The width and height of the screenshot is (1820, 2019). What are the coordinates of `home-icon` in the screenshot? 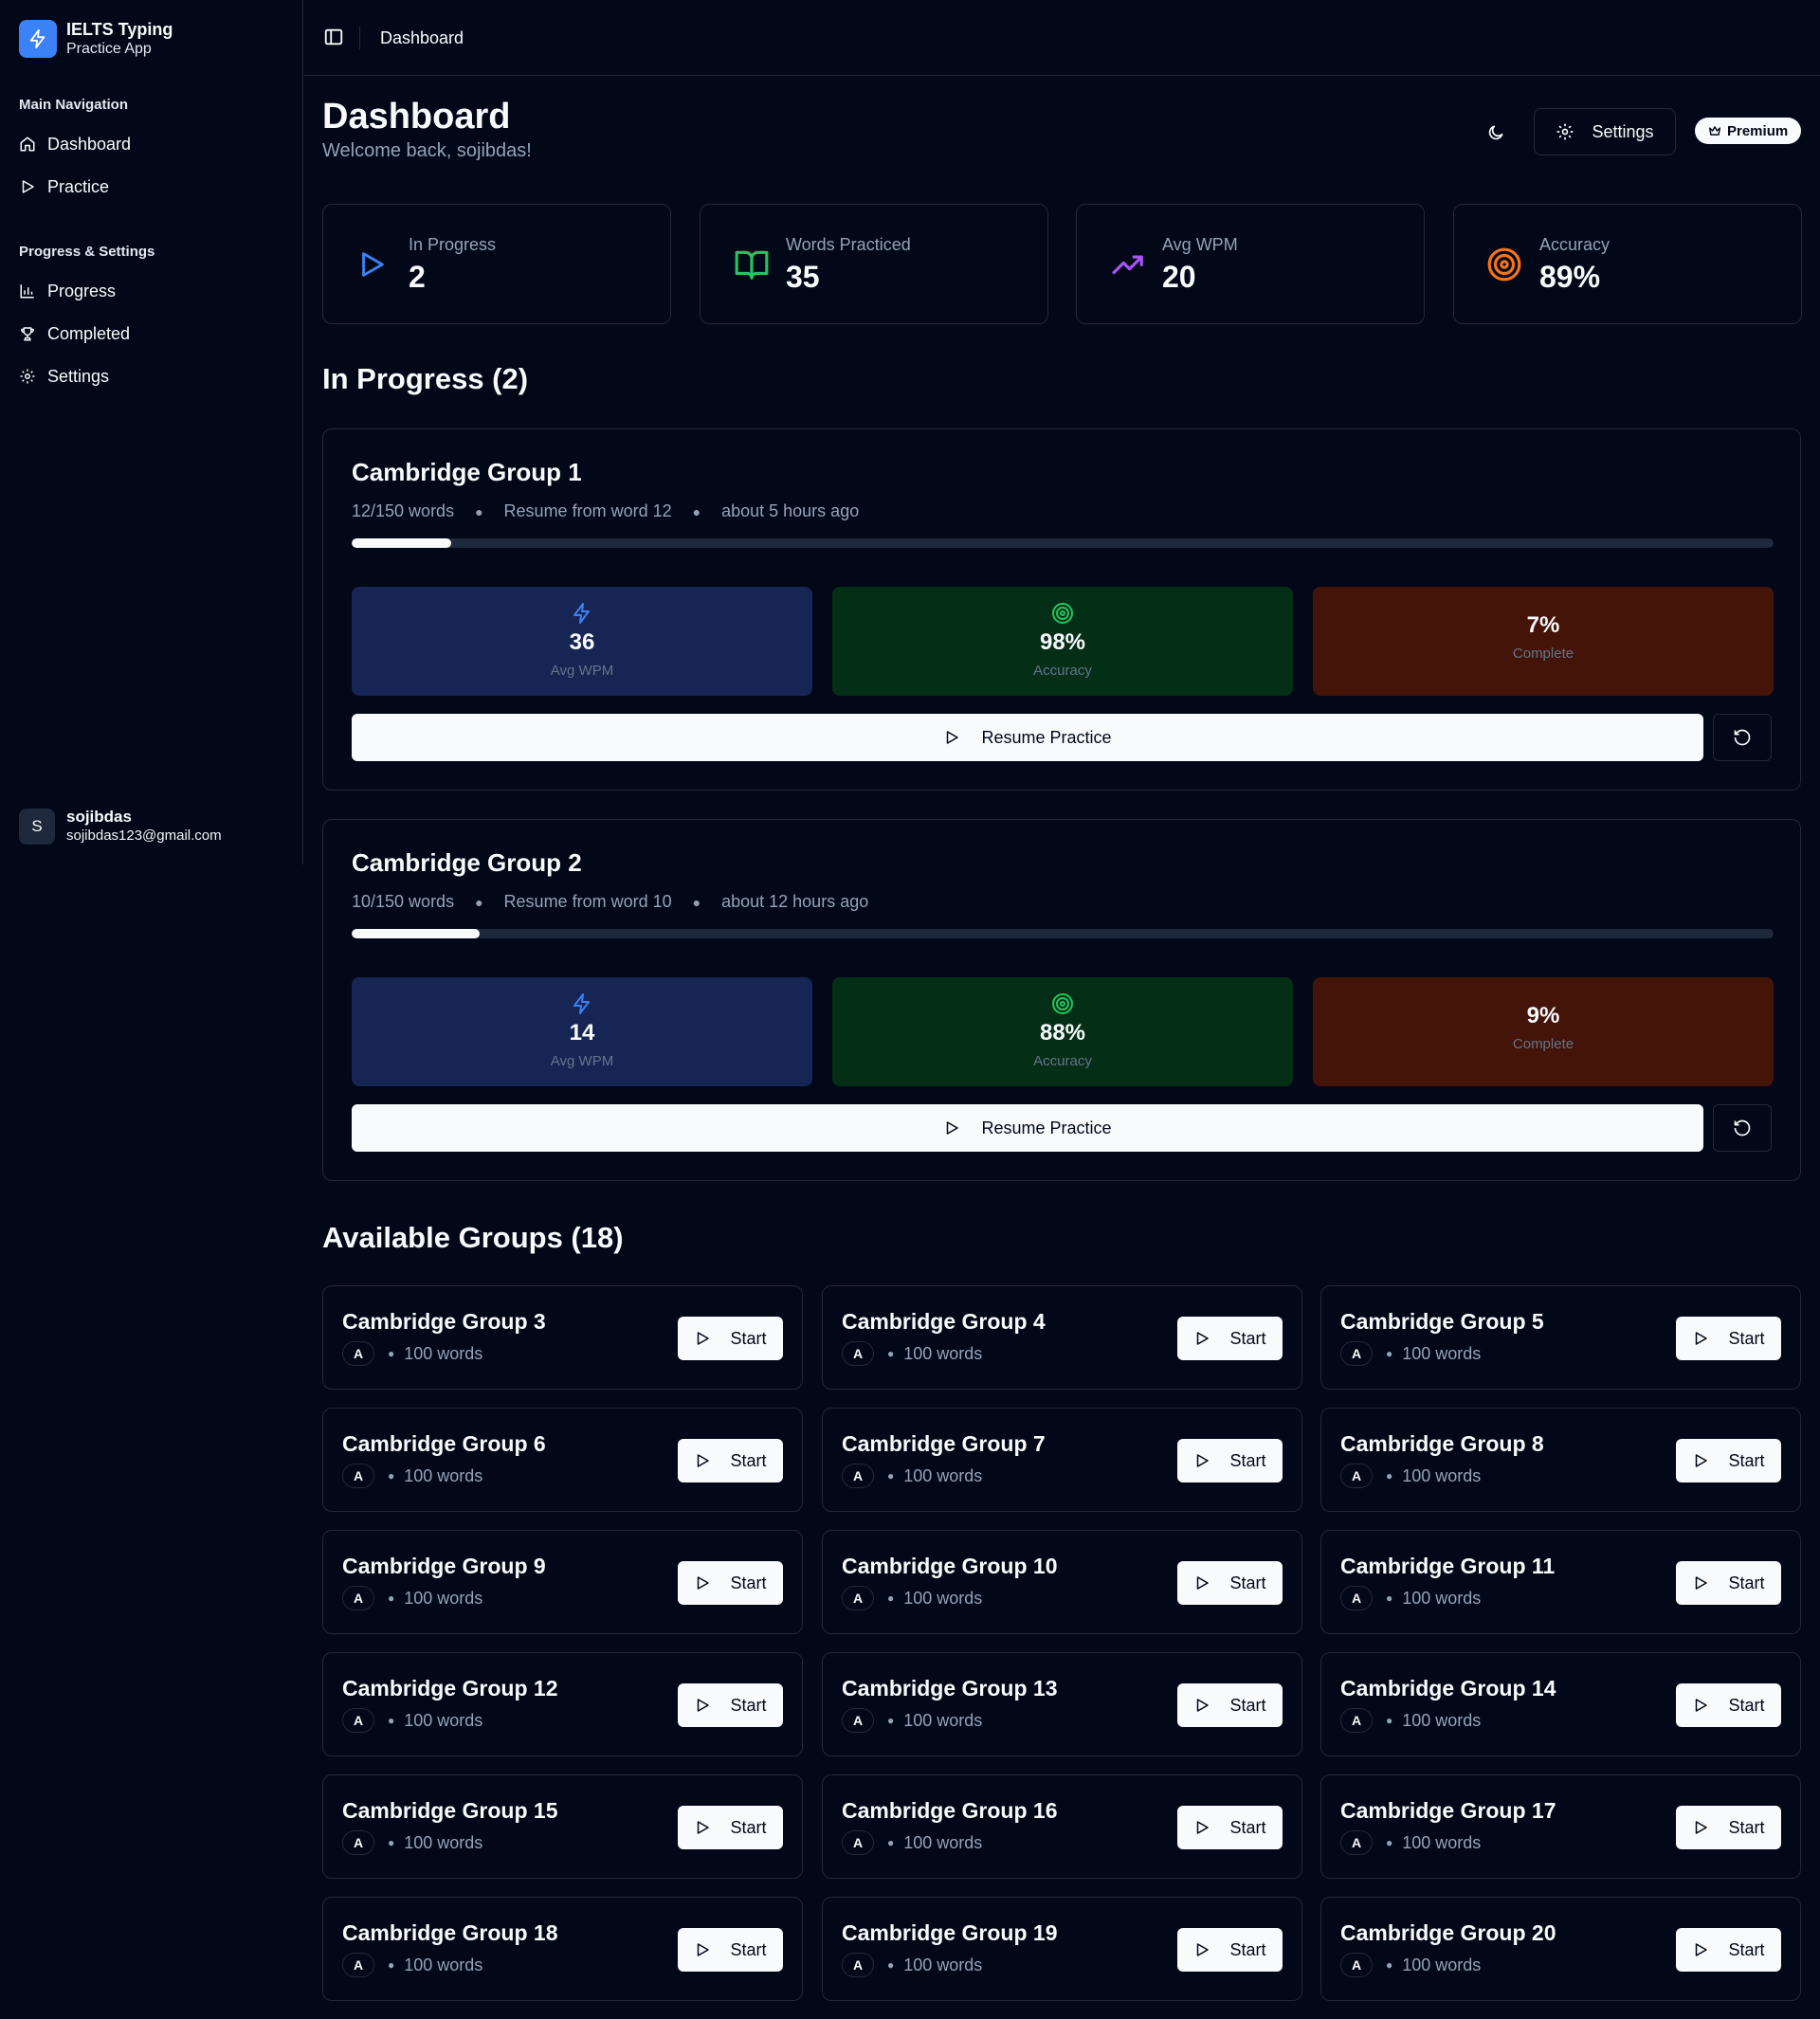 It's located at (27, 144).